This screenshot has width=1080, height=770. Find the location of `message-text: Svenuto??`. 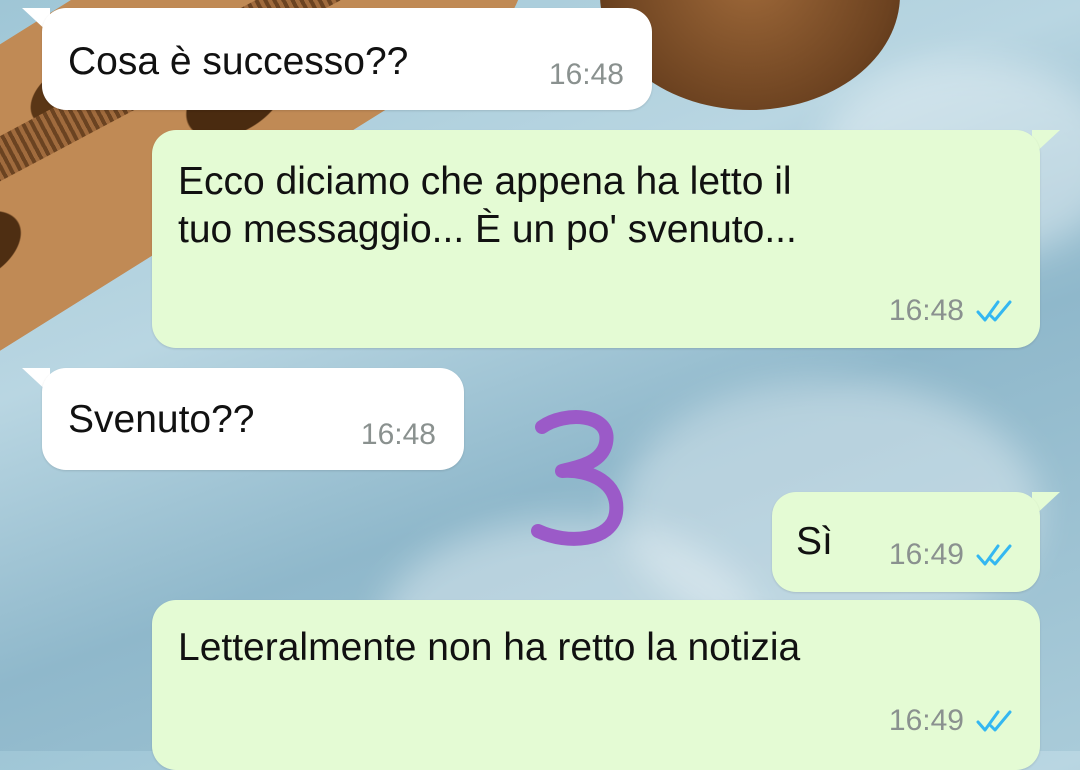

message-text: Svenuto?? is located at coordinates (161, 419).